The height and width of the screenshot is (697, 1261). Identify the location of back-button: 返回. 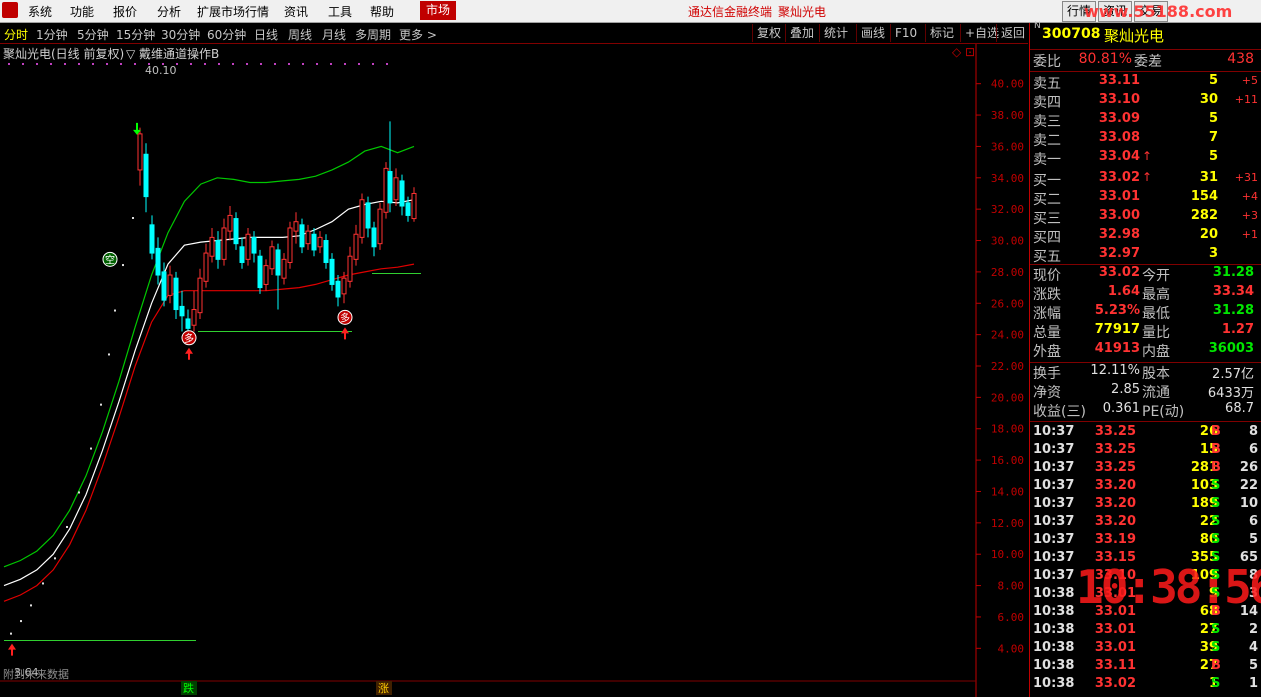
(1012, 33).